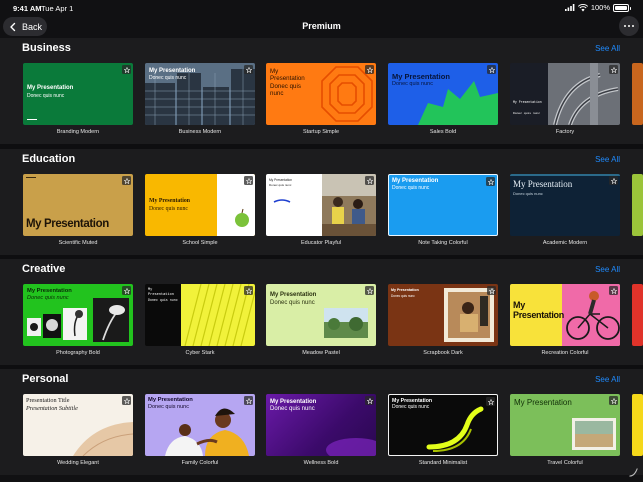 This screenshot has width=643, height=482. What do you see at coordinates (565, 353) in the screenshot?
I see `template-label: Recreation Colorful` at bounding box center [565, 353].